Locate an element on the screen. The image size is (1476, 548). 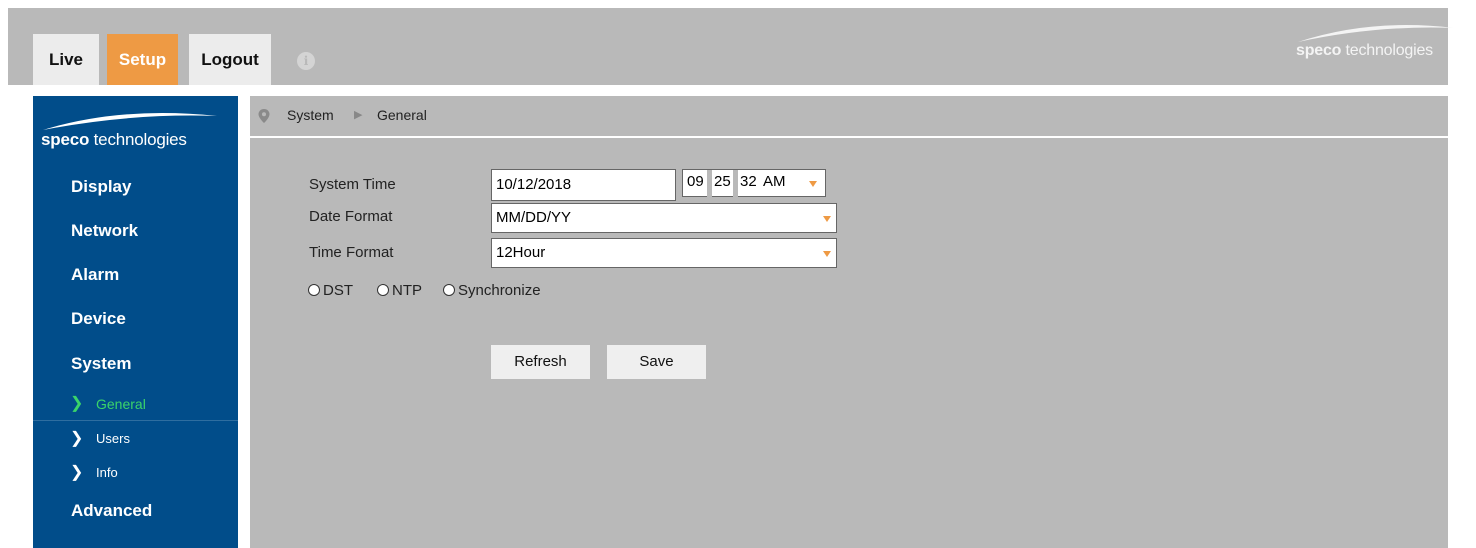
tab-setup: Setup is located at coordinates (142, 59).